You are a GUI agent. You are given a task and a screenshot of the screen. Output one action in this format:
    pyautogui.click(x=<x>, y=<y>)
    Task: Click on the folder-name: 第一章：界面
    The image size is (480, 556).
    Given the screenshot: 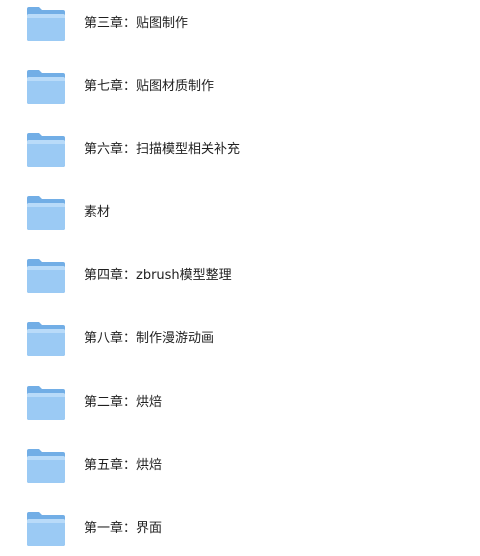 What is the action you would take?
    pyautogui.click(x=123, y=528)
    